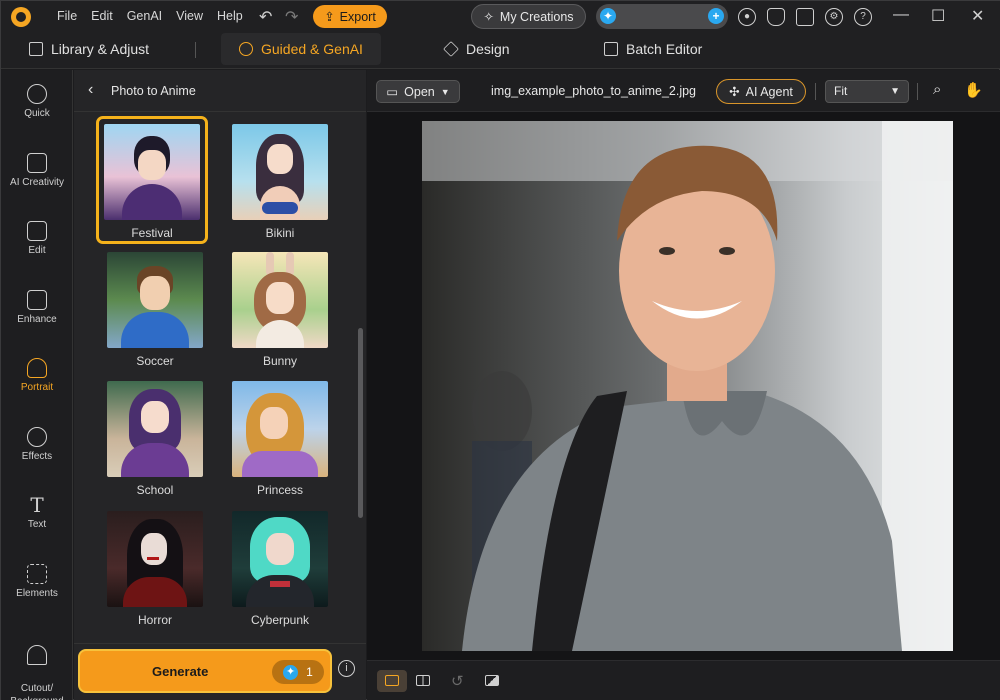  Describe the element at coordinates (180, 671) in the screenshot. I see `generate-label: Generate` at that location.